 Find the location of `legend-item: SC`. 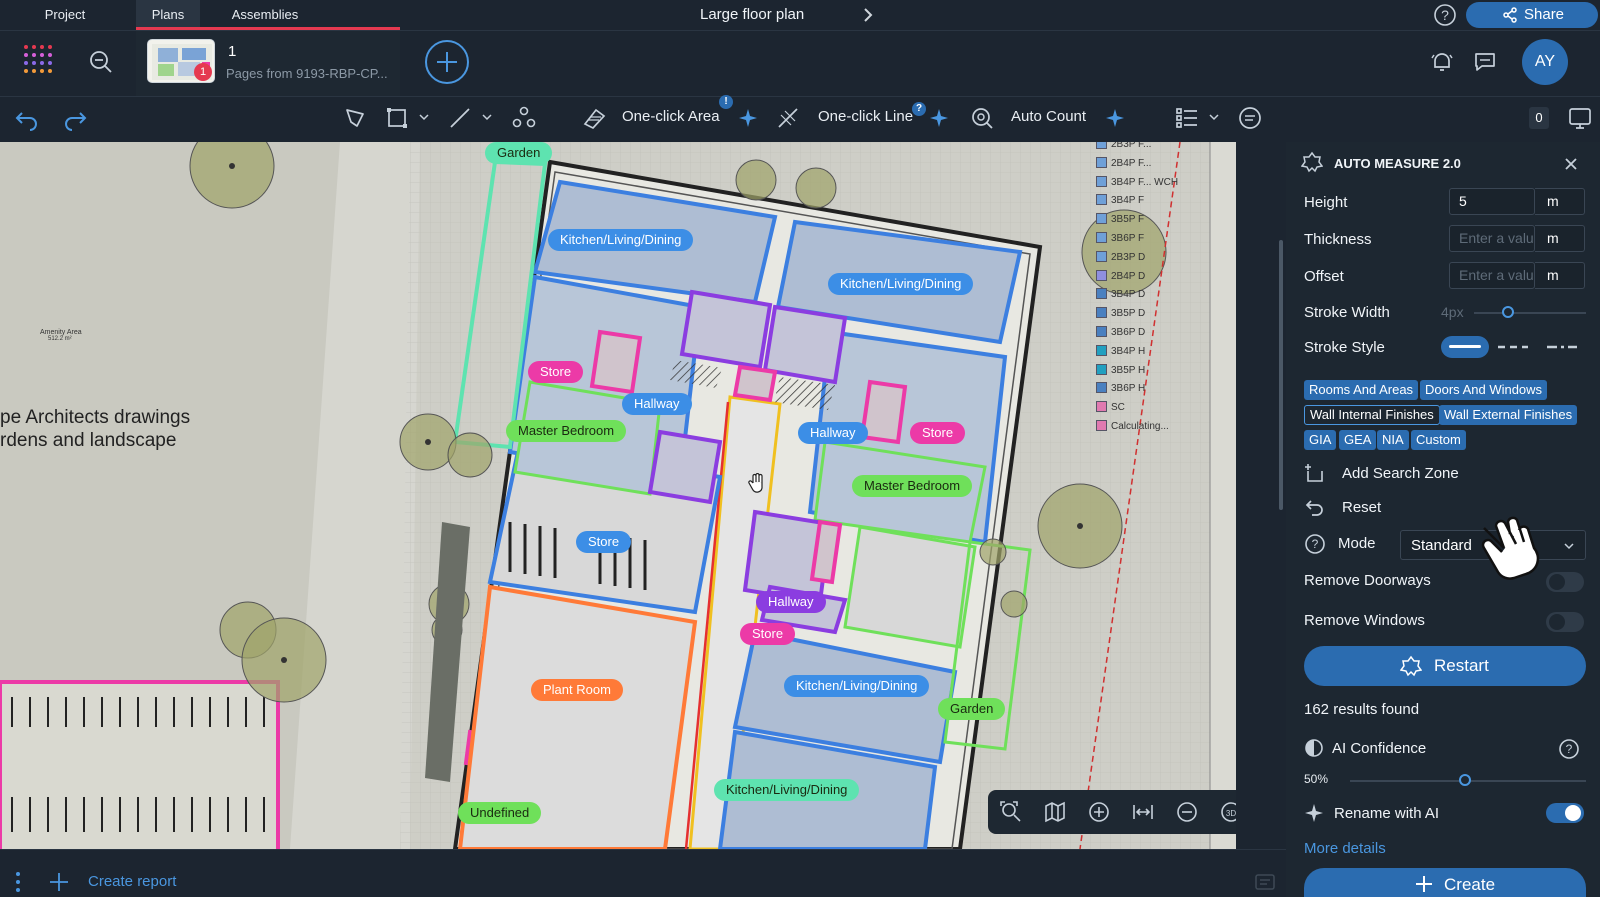

legend-item: SC is located at coordinates (1110, 407).